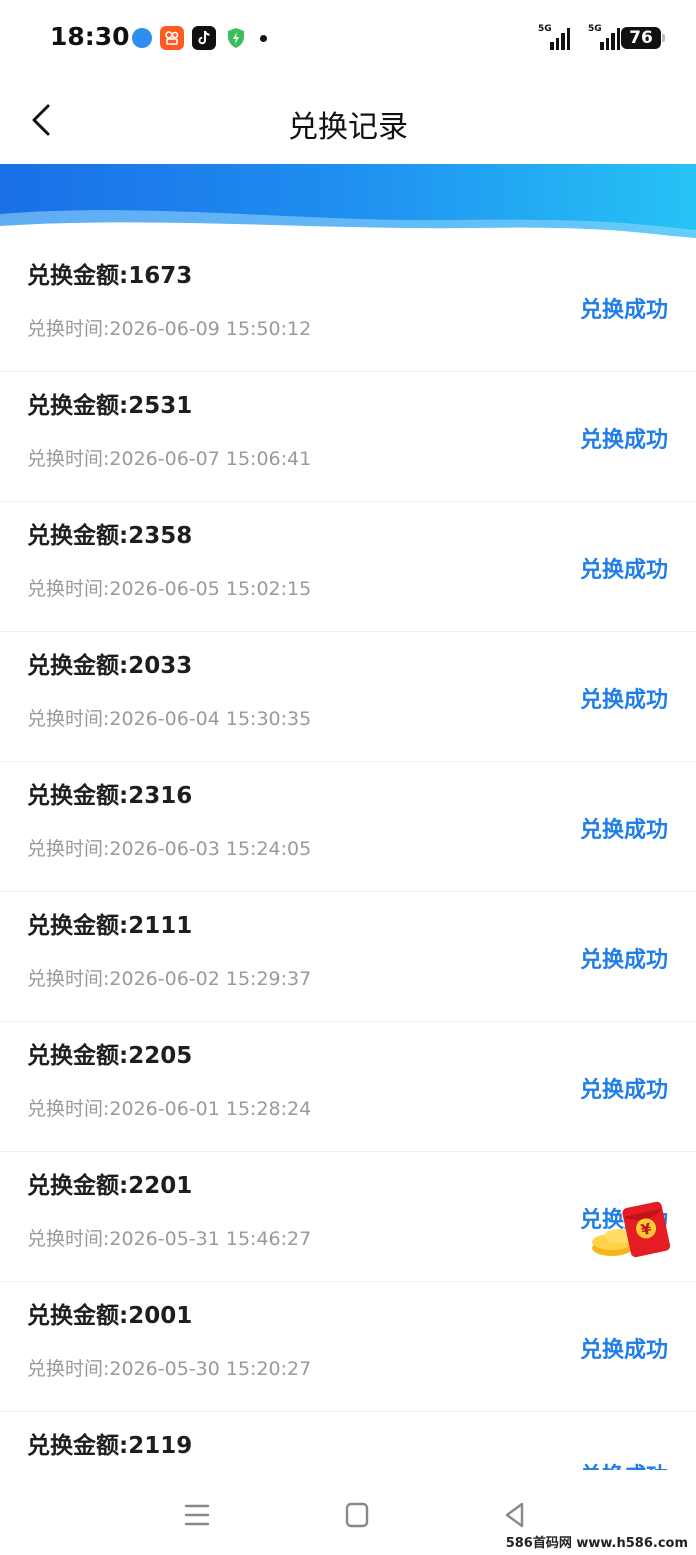 This screenshot has height=1555, width=696. I want to click on page-title: 兑换记录, so click(348, 127).